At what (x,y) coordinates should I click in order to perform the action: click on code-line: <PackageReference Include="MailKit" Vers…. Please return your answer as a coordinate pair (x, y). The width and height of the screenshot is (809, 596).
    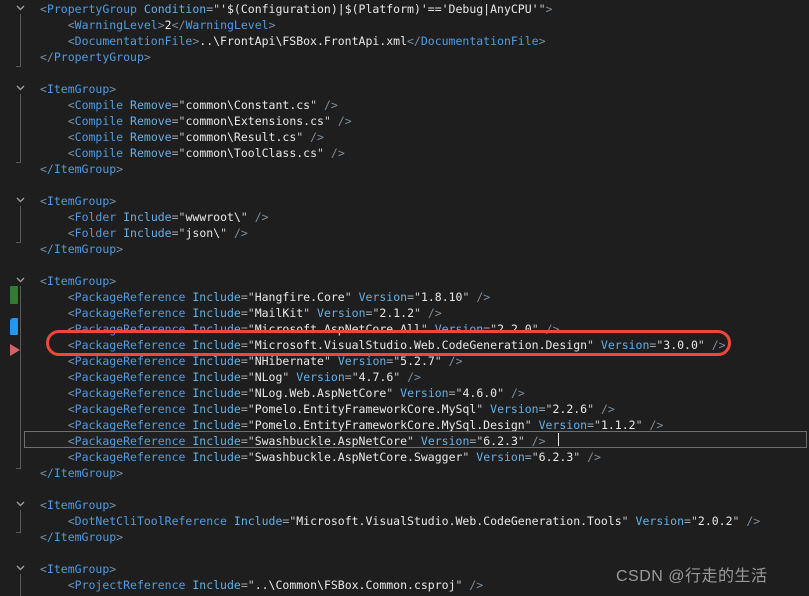
    Looking at the image, I should click on (404, 313).